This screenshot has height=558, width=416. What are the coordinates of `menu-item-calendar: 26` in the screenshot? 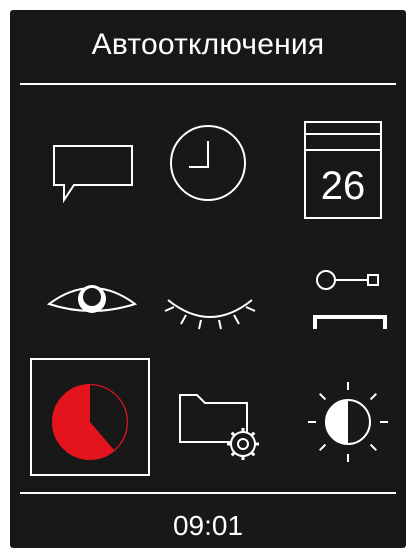 It's located at (326, 162).